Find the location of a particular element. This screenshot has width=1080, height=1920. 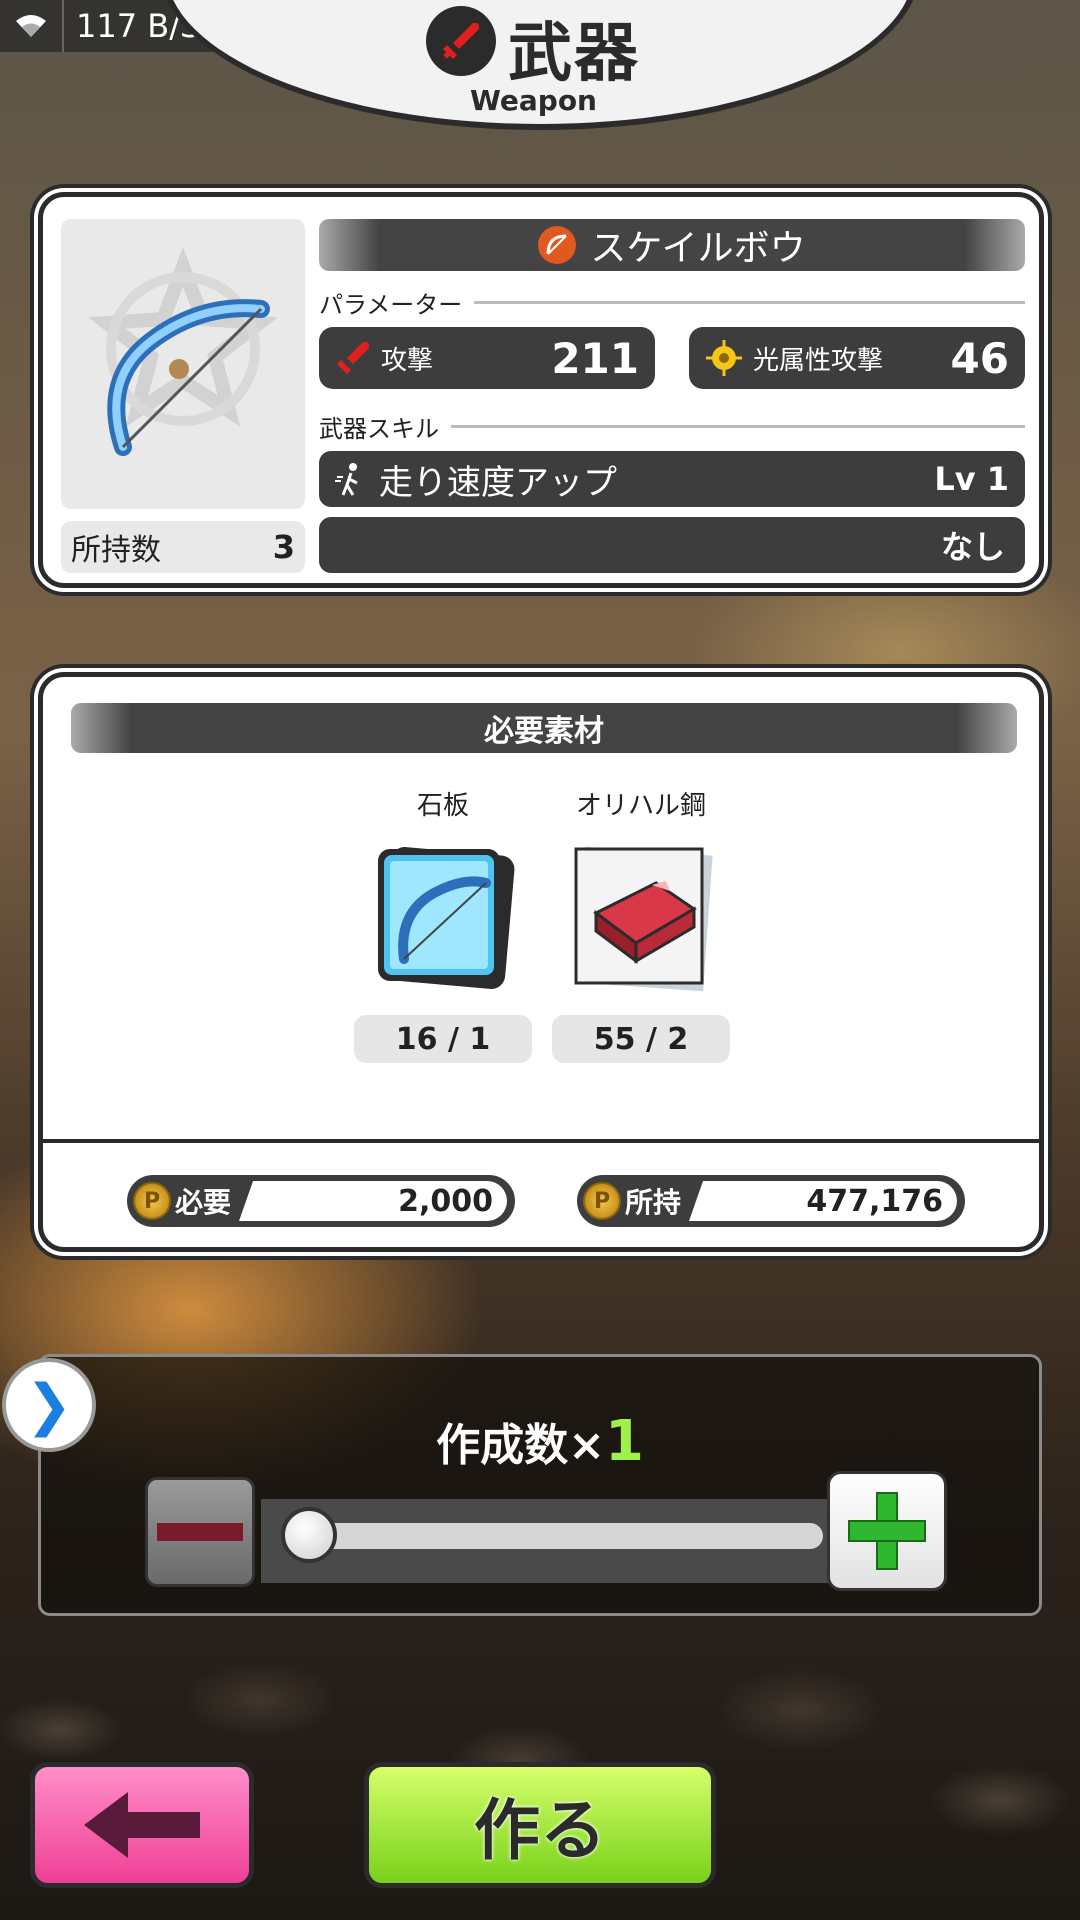

material-item: 石板 16 / 1 is located at coordinates (443, 924).